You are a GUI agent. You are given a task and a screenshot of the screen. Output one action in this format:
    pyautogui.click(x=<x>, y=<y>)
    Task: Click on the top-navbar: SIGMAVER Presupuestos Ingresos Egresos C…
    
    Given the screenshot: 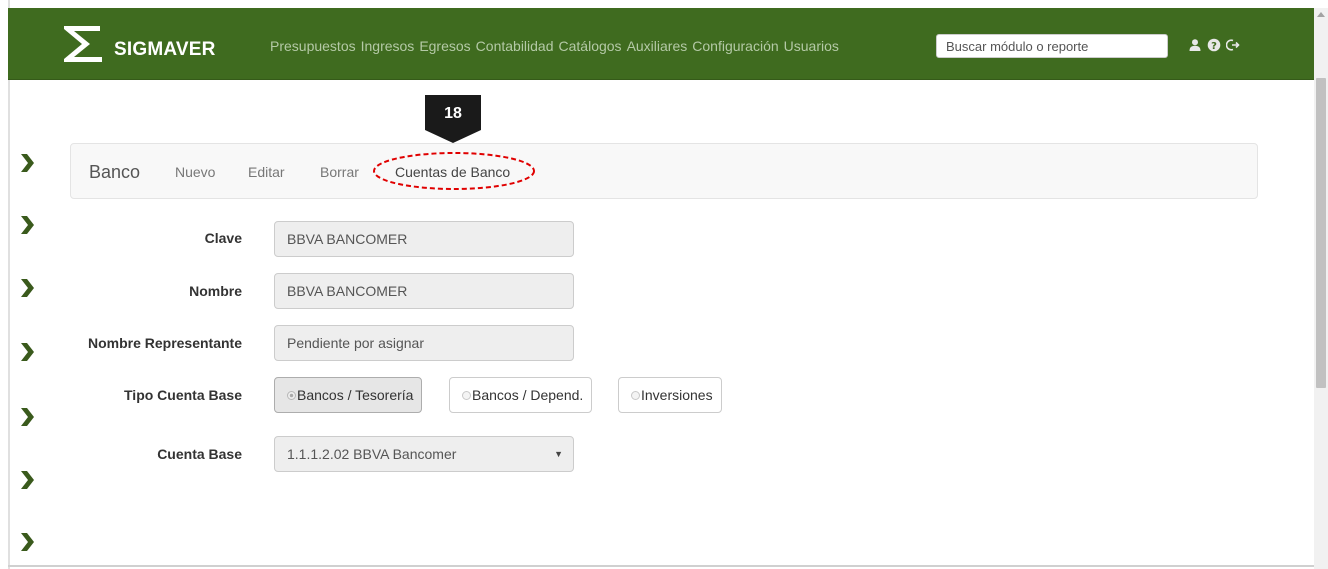 What is the action you would take?
    pyautogui.click(x=661, y=44)
    